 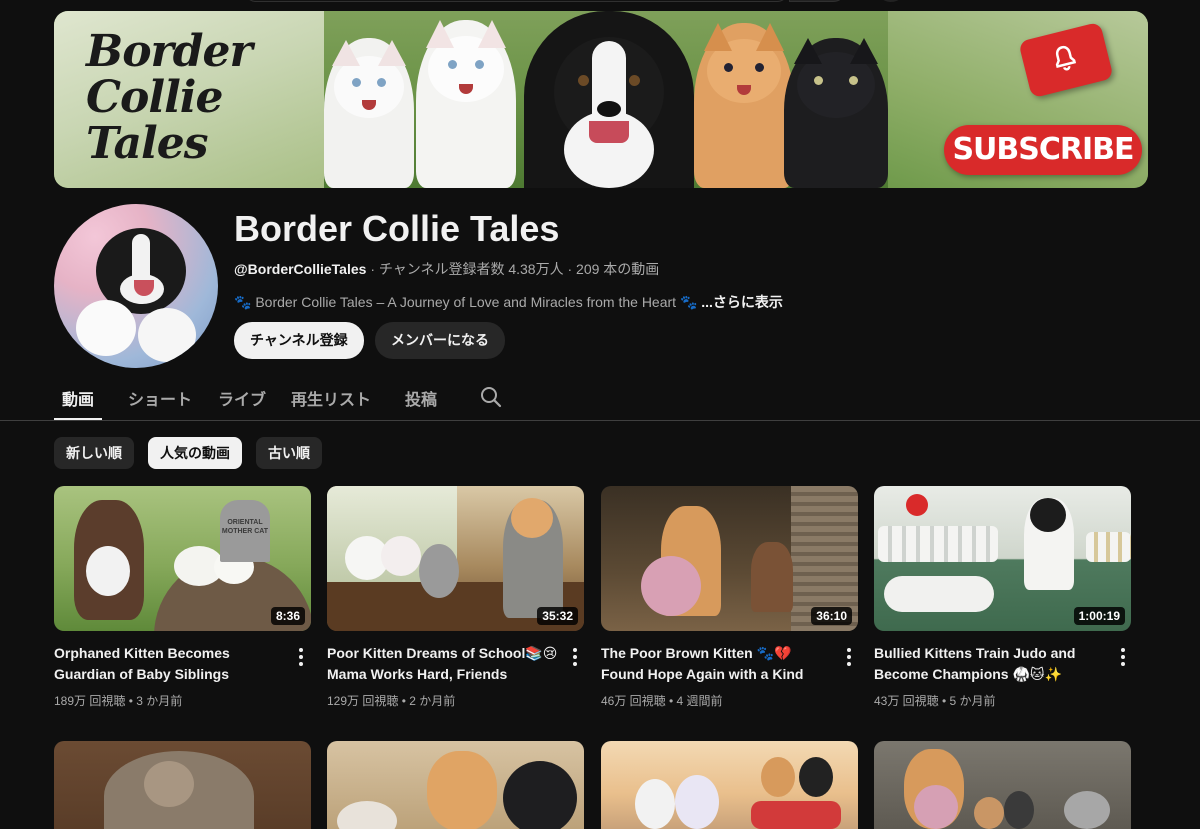 I want to click on show-more-link: ...さらに表示, so click(x=742, y=302).